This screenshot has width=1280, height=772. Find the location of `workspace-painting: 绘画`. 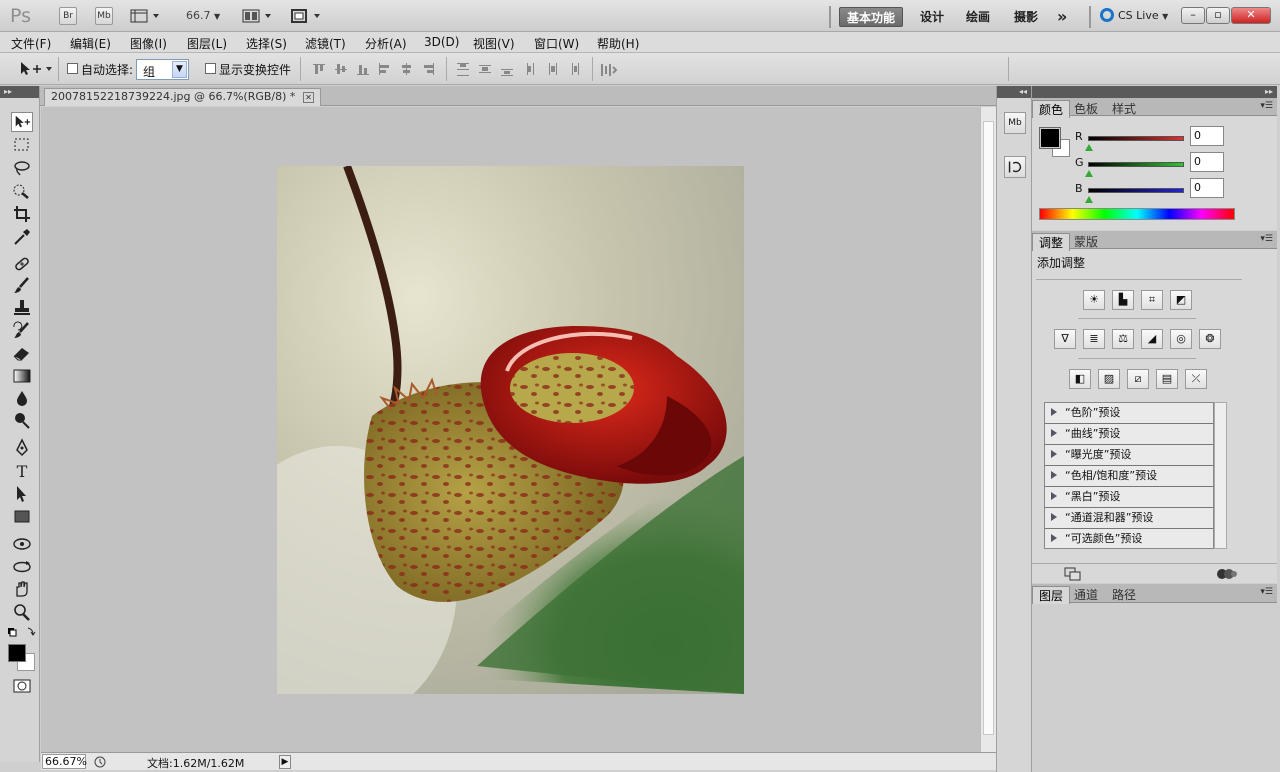

workspace-painting: 绘画 is located at coordinates (978, 17).